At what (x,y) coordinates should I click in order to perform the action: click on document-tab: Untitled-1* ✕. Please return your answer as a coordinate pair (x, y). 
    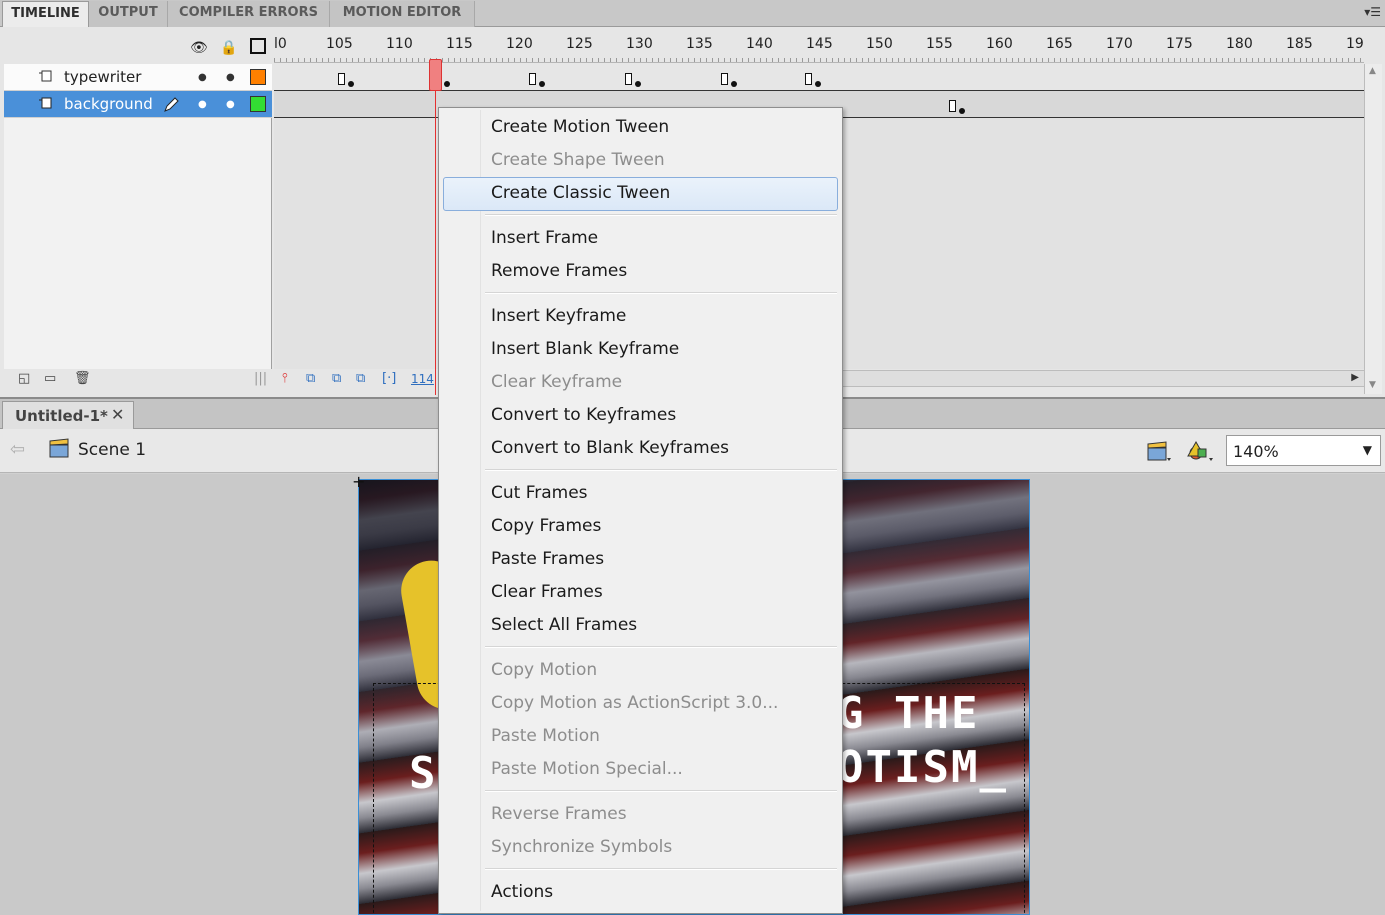
    Looking at the image, I should click on (68, 415).